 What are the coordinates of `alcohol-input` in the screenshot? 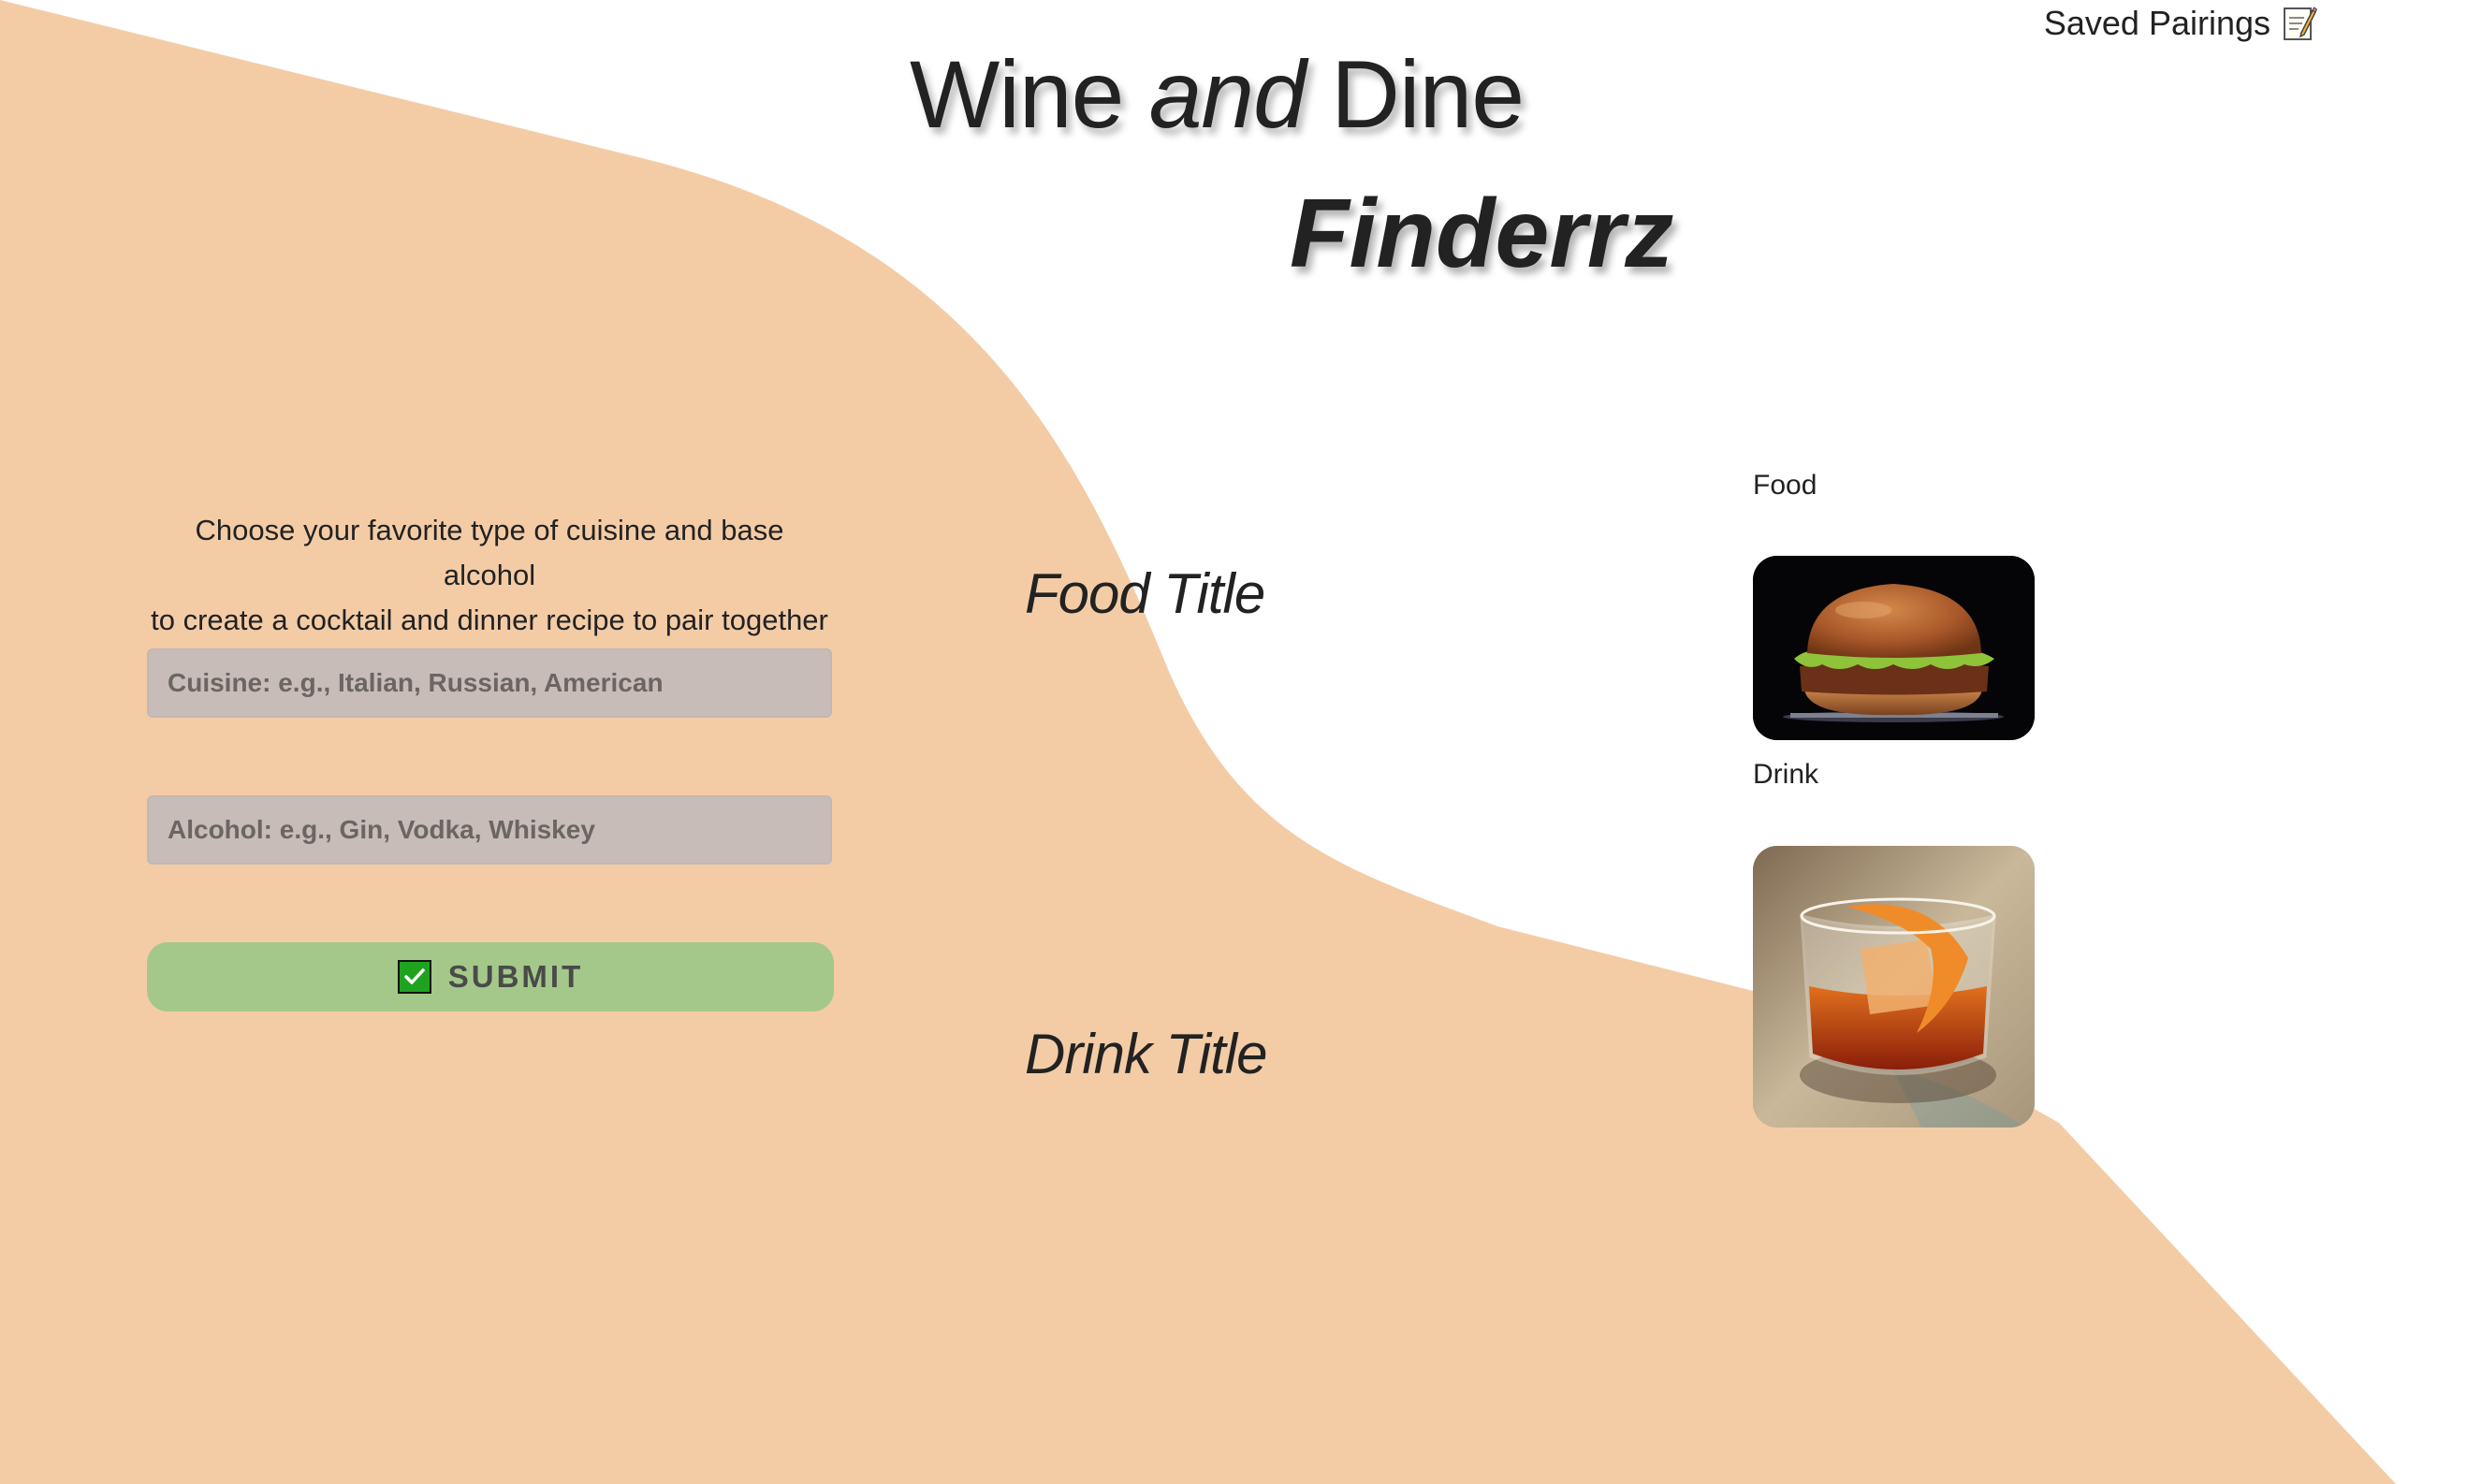 It's located at (490, 830).